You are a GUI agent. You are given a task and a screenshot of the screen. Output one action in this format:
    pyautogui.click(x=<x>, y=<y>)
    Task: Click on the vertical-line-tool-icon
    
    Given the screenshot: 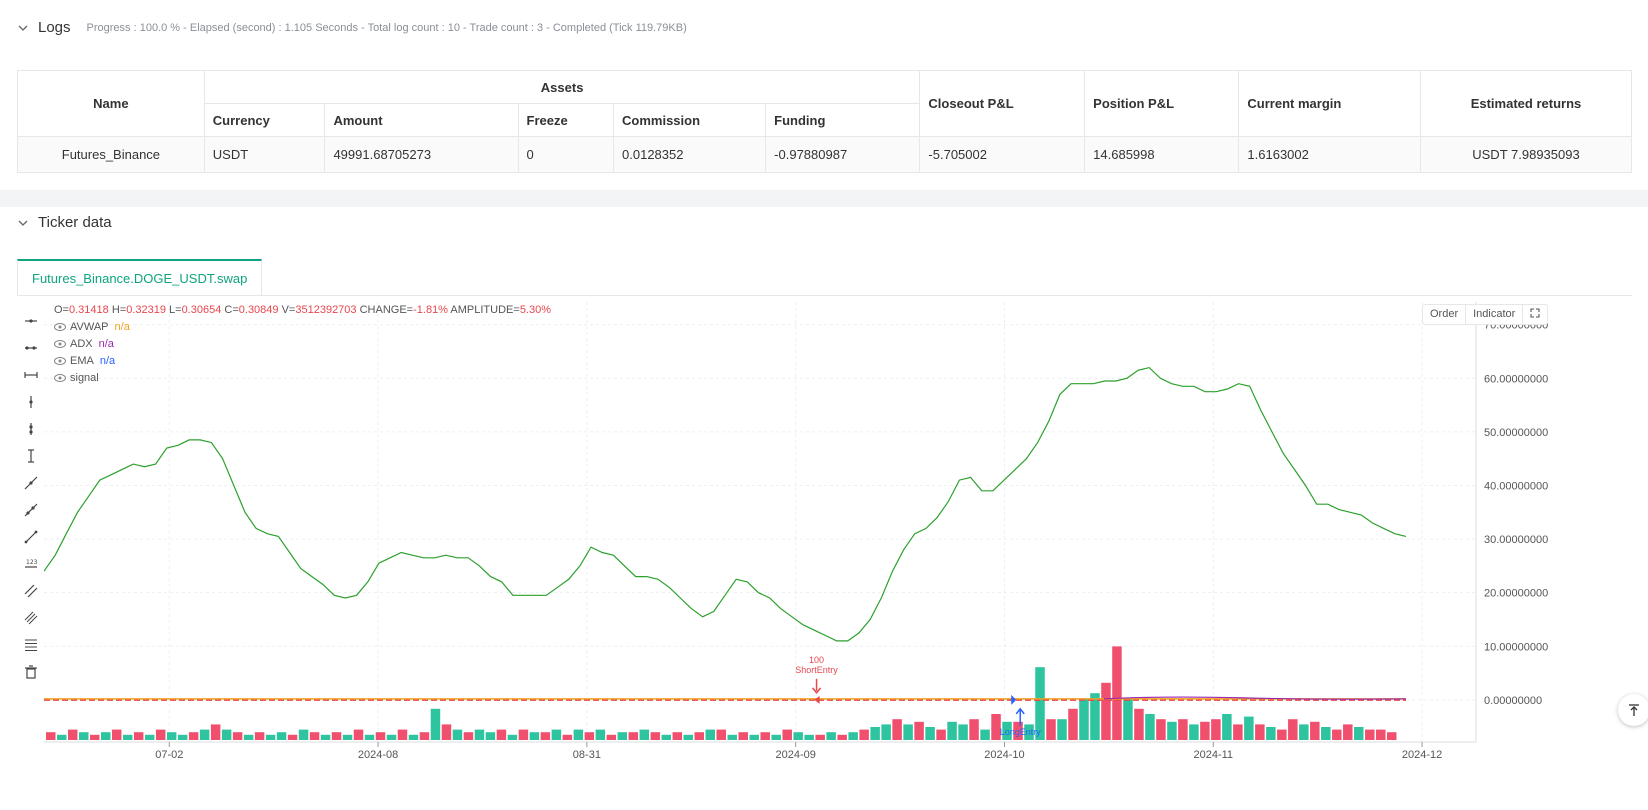 What is the action you would take?
    pyautogui.click(x=31, y=401)
    